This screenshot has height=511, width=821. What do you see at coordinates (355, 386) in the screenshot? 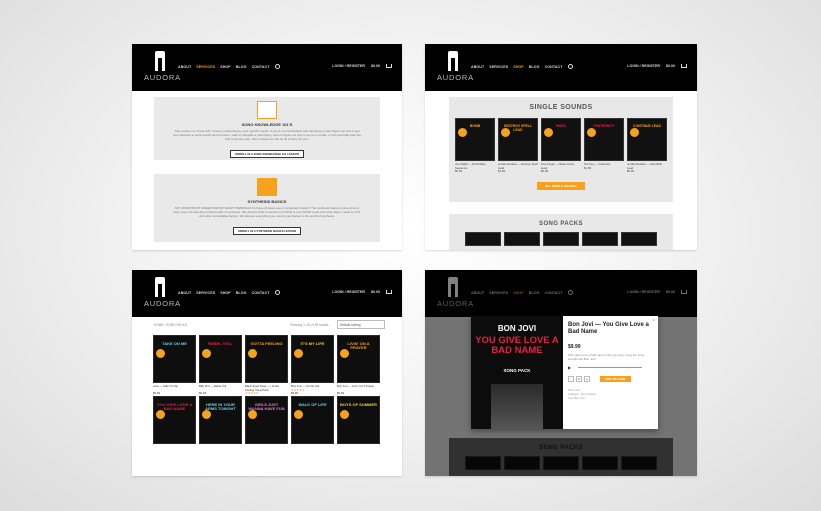
I see `product-name: Bon Jovi — Livin' On A Prayer` at bounding box center [355, 386].